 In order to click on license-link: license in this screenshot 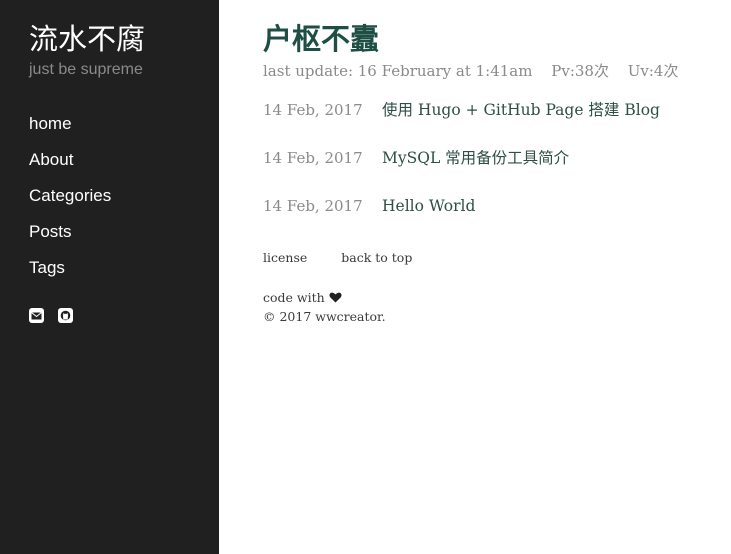, I will do `click(285, 257)`.